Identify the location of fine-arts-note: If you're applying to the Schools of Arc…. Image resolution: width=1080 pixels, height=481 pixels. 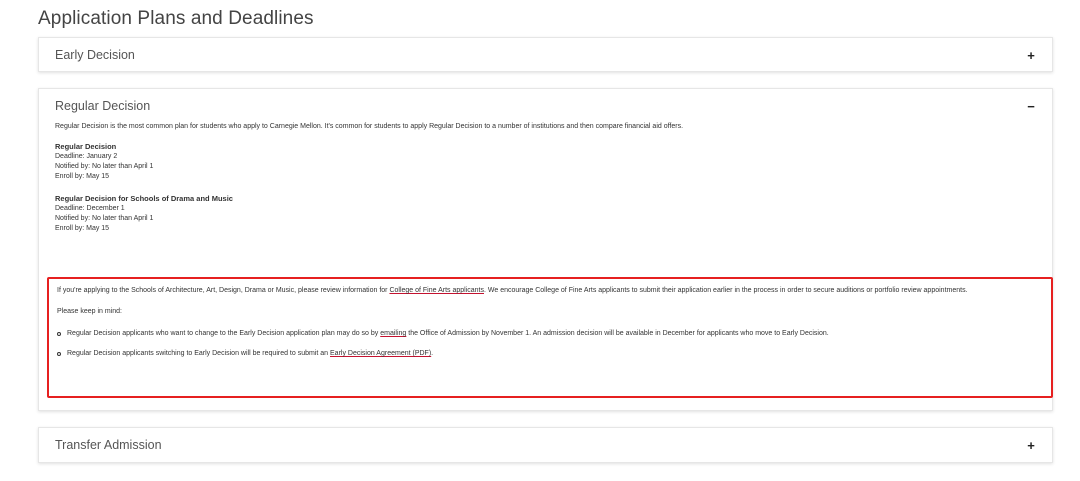
(550, 291).